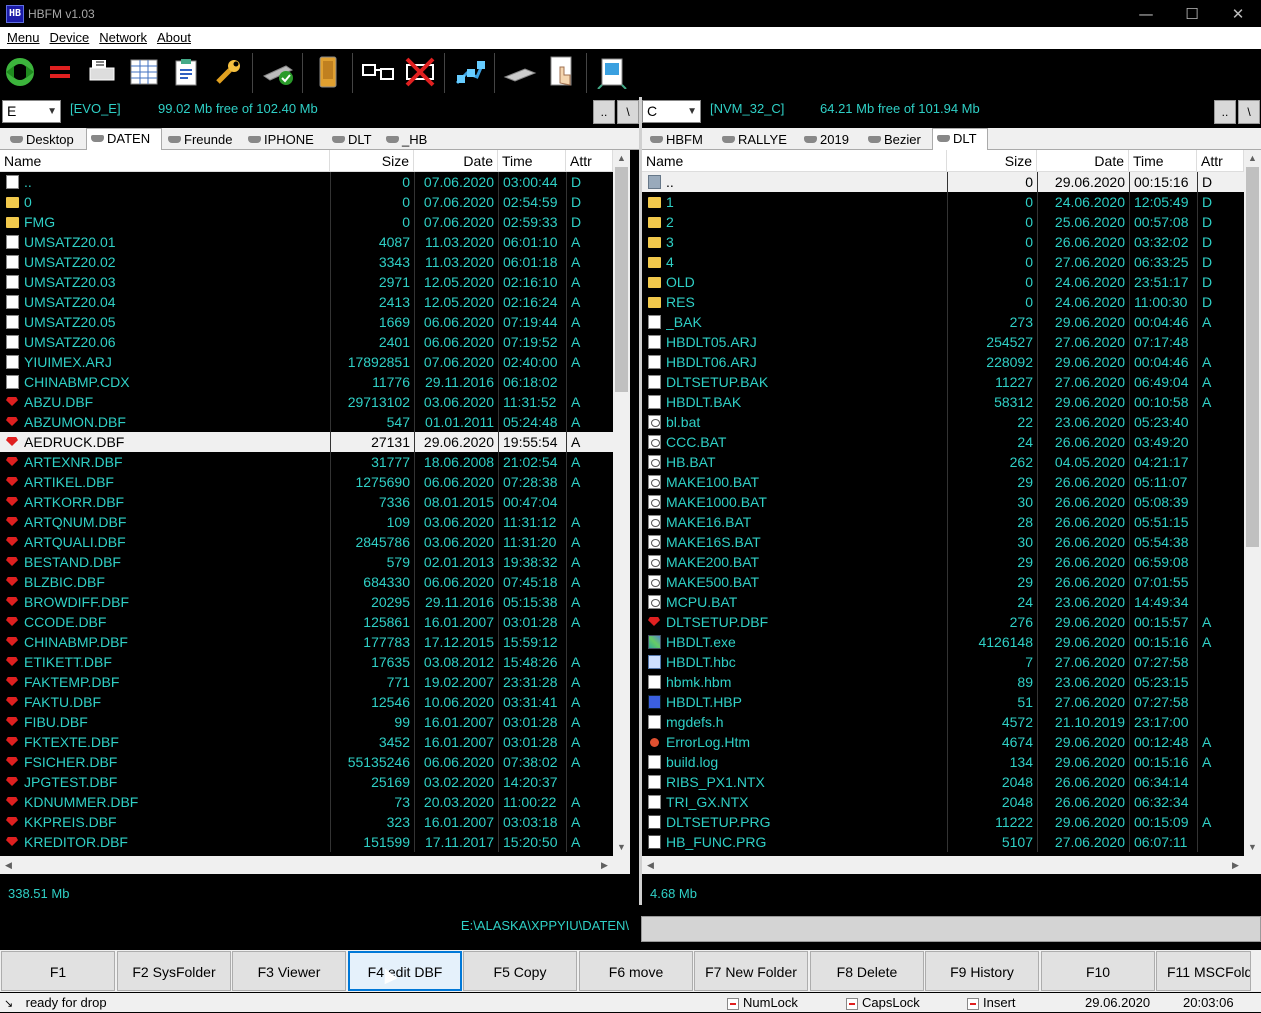 The image size is (1261, 1013). Describe the element at coordinates (751, 971) in the screenshot. I see `fkey-7-button: F7 New Folder` at that location.